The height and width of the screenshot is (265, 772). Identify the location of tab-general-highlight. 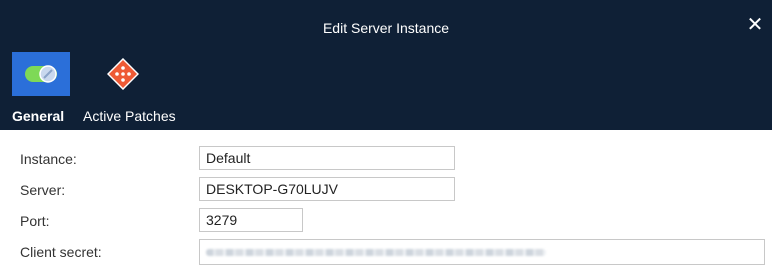
(41, 74).